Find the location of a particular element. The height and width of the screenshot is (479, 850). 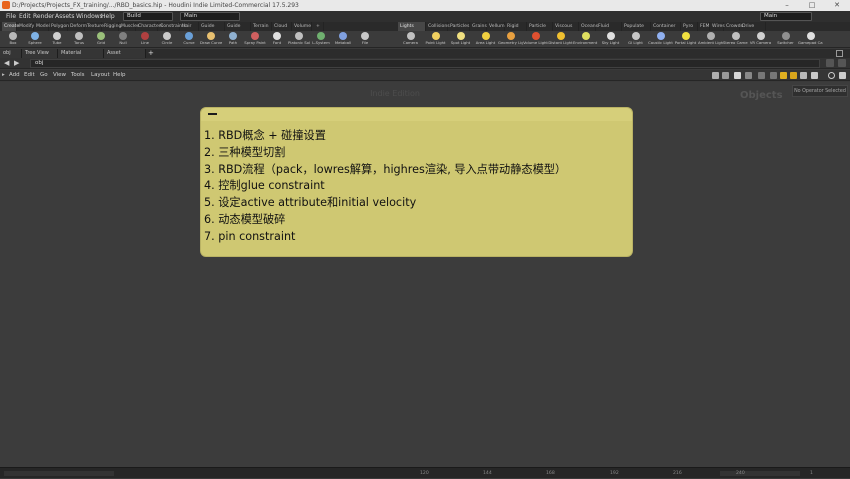

menu-edit: Edit is located at coordinates (25, 16).